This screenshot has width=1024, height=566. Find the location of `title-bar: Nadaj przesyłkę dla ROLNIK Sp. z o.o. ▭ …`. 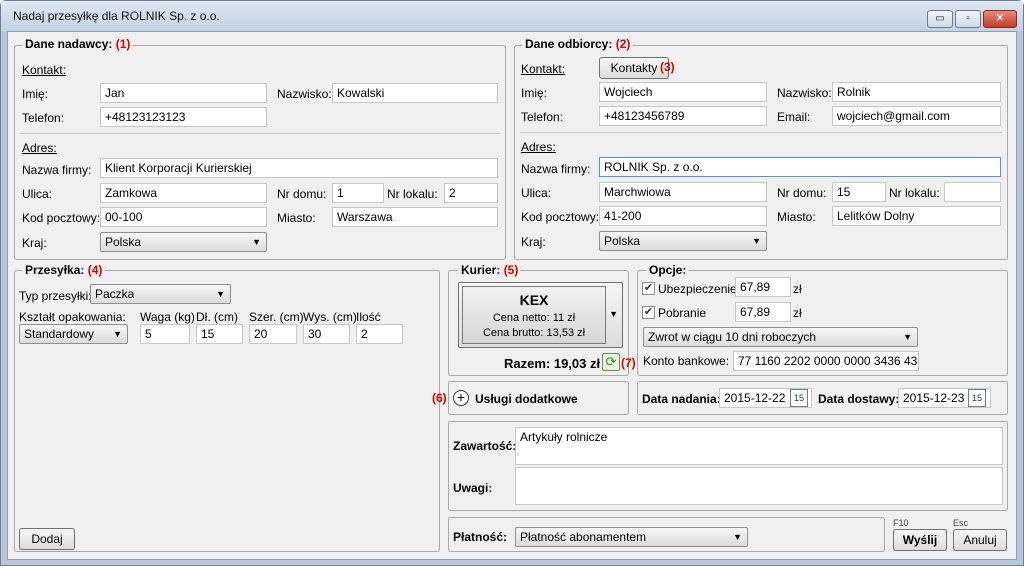

title-bar: Nadaj przesyłkę dla ROLNIK Sp. z o.o. ▭ … is located at coordinates (512, 16).